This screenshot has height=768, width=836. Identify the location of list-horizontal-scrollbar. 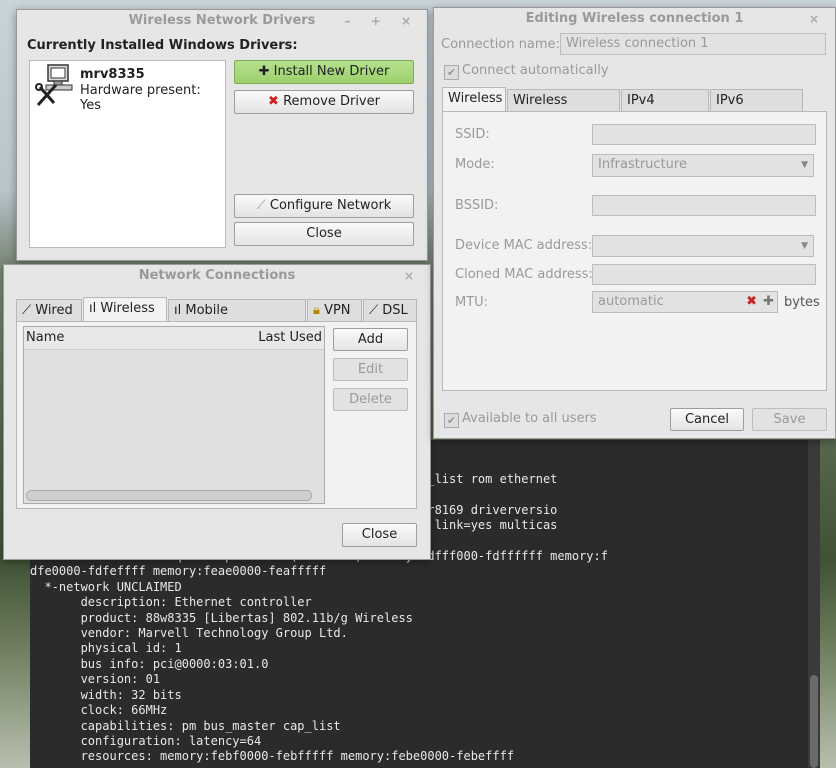
(169, 495).